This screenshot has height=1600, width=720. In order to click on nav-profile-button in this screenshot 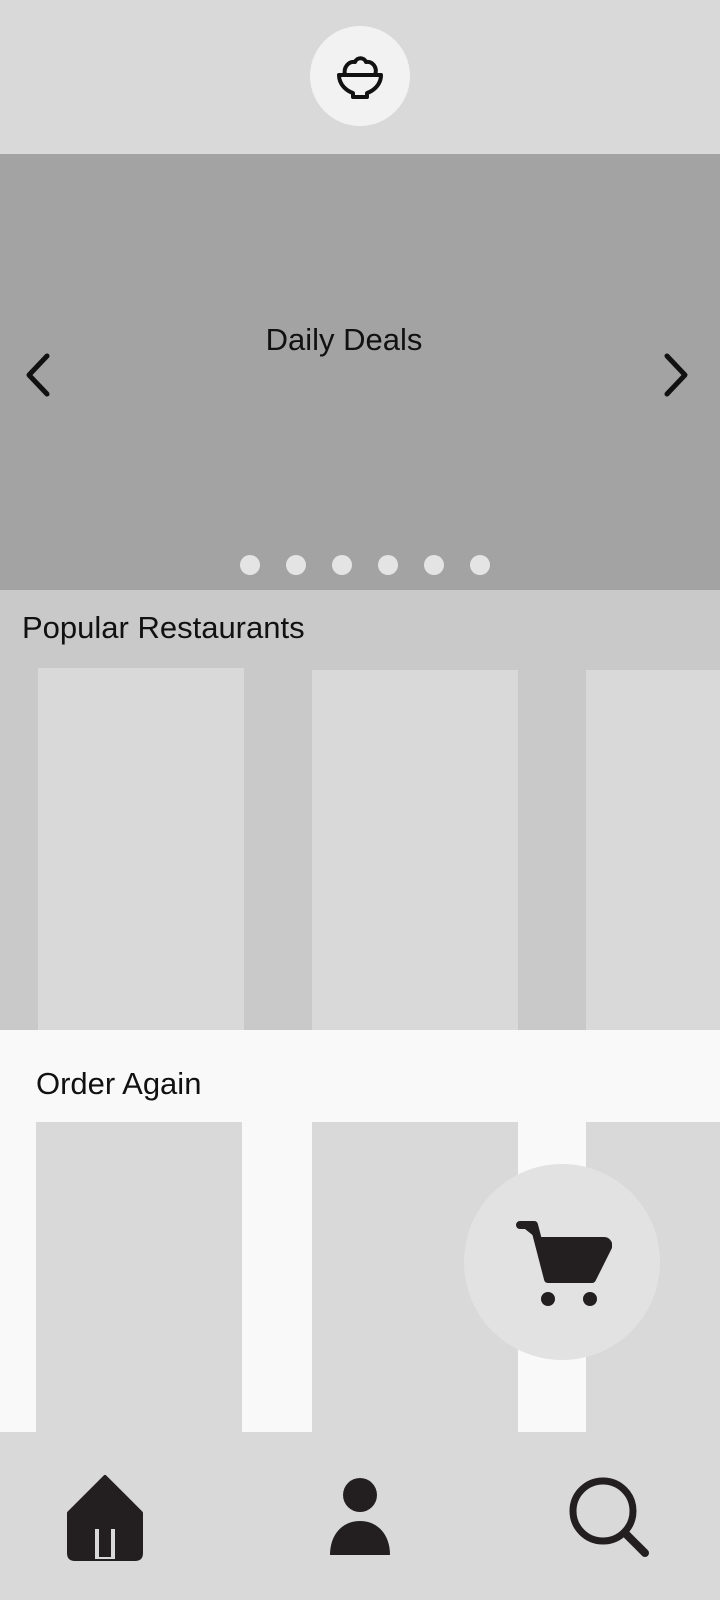, I will do `click(360, 1517)`.